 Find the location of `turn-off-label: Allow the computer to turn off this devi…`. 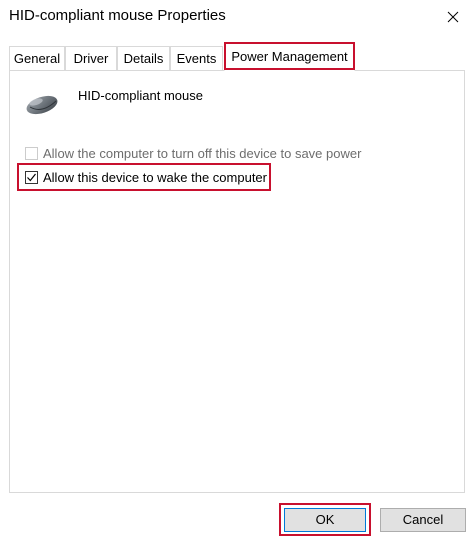

turn-off-label: Allow the computer to turn off this devi… is located at coordinates (202, 153).